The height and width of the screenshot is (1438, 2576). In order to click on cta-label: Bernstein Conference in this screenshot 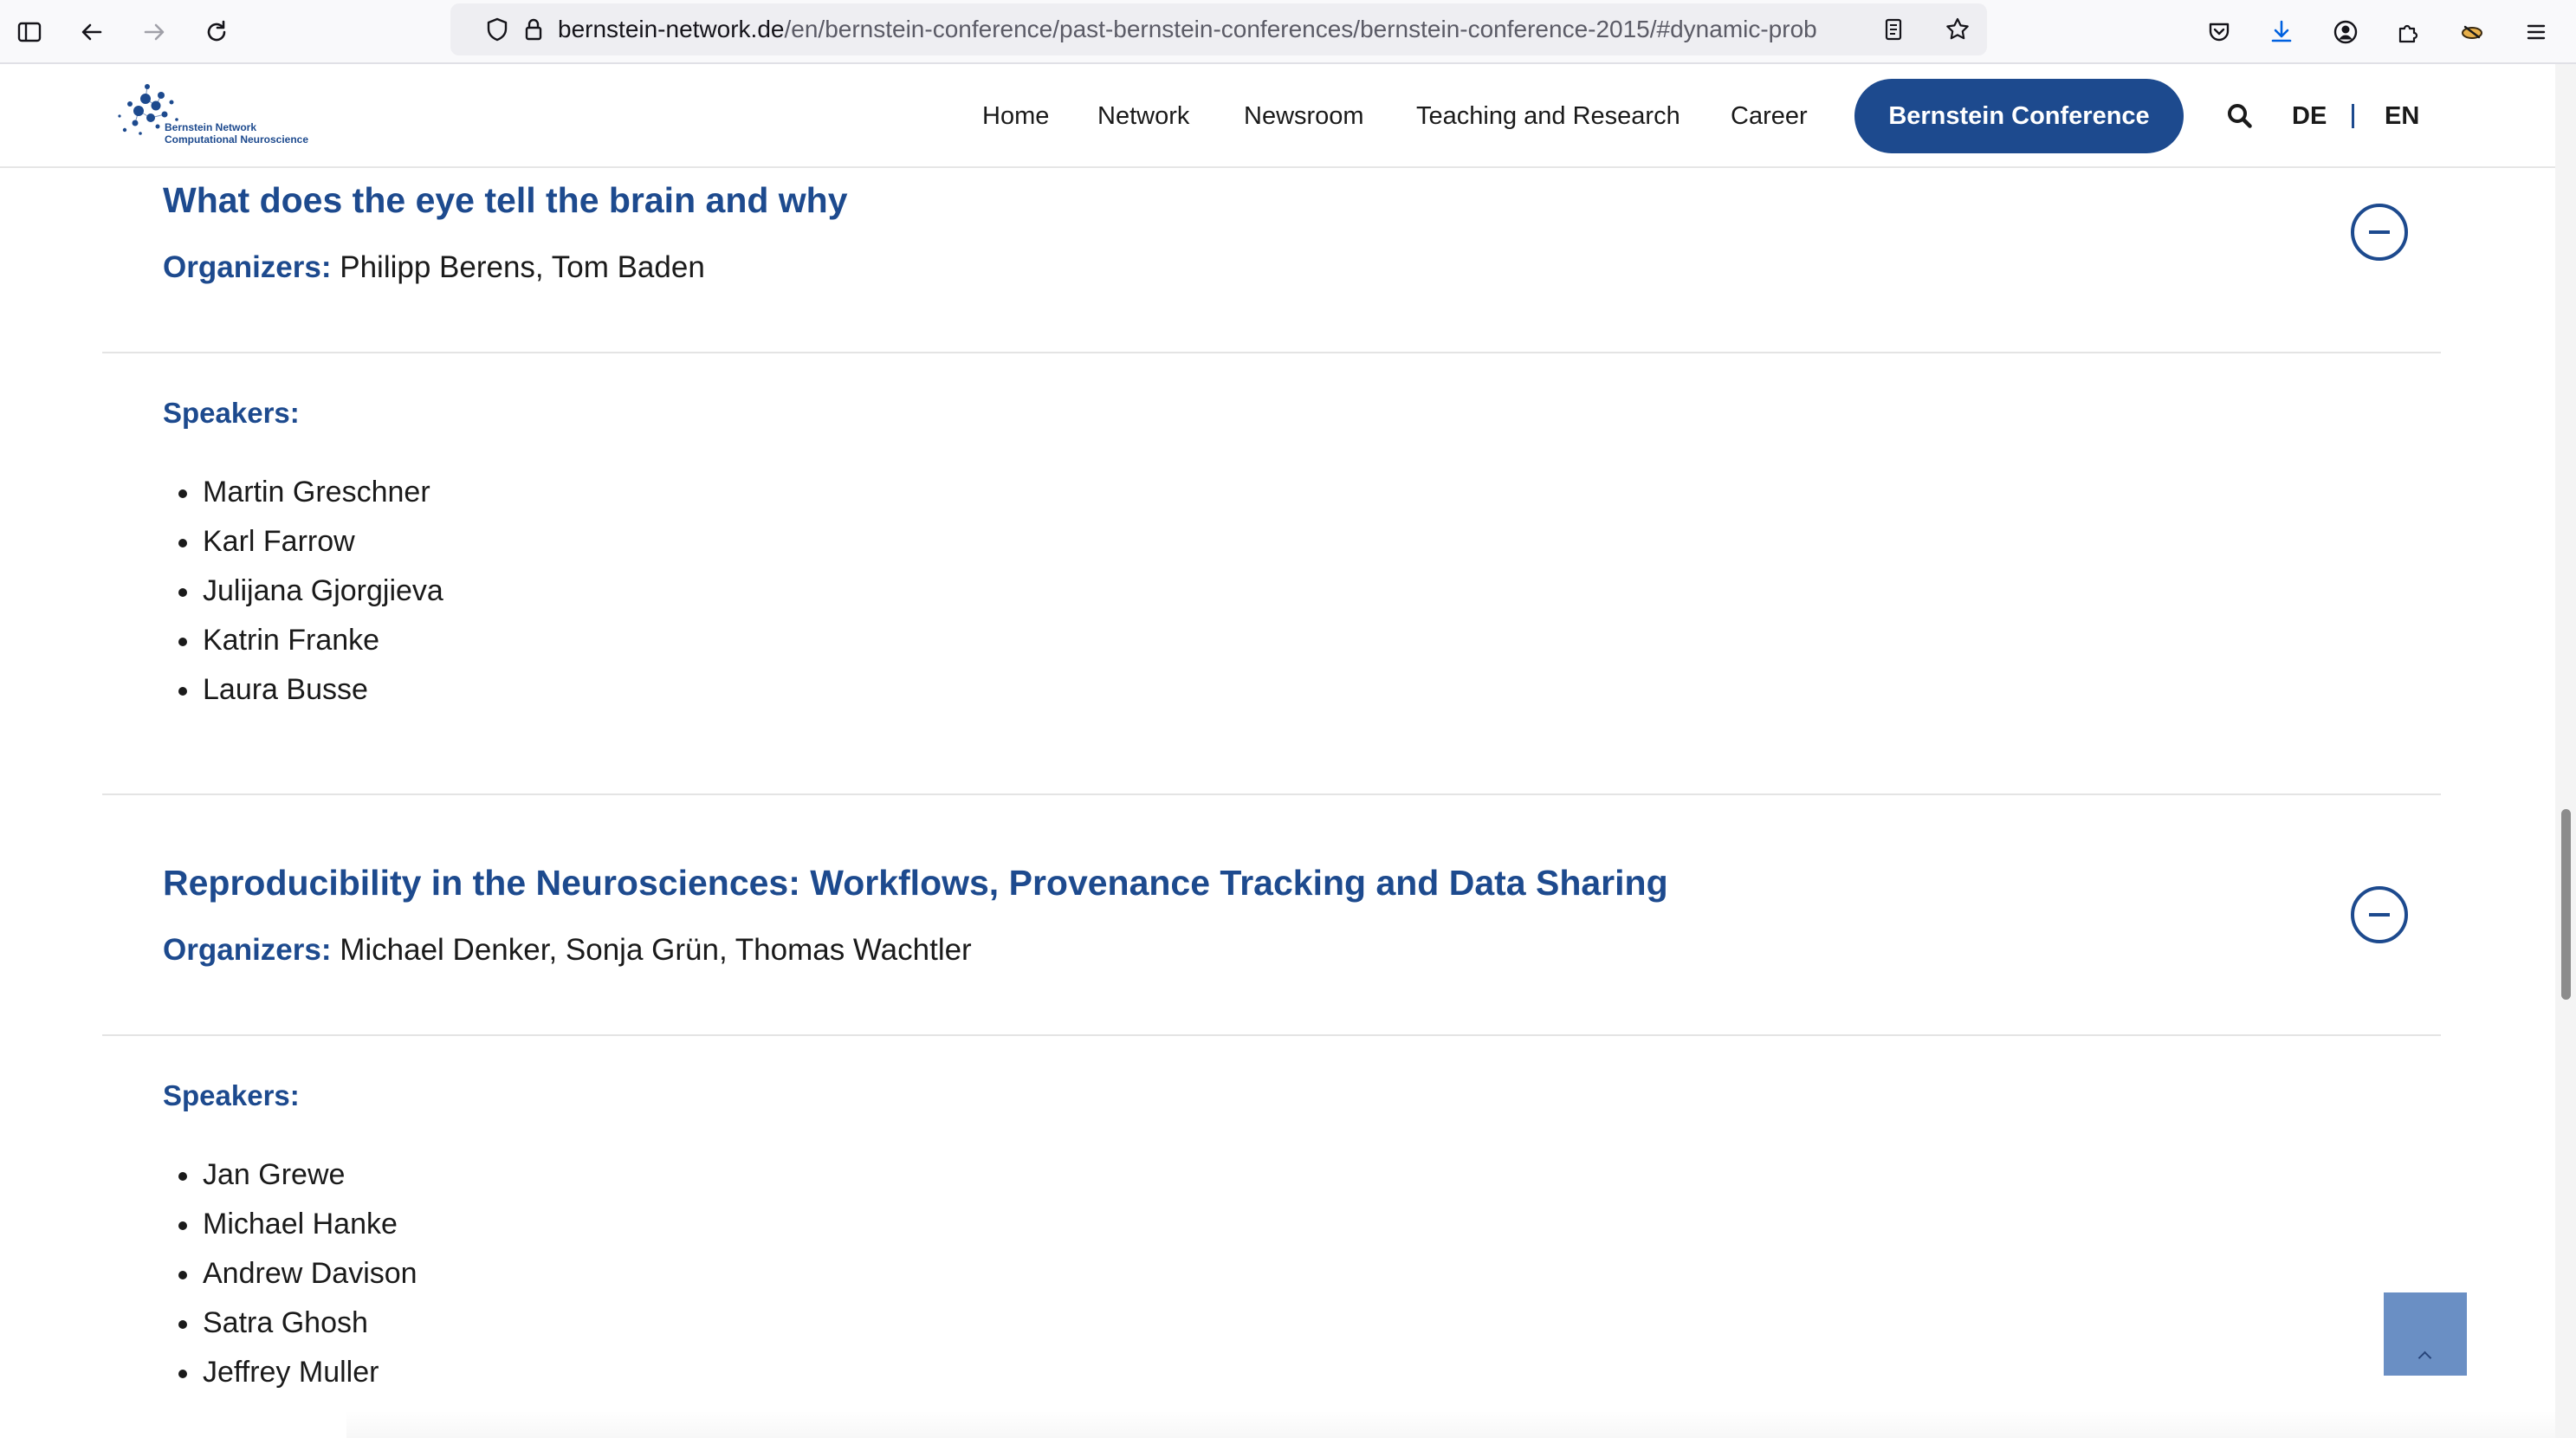, I will do `click(2019, 115)`.